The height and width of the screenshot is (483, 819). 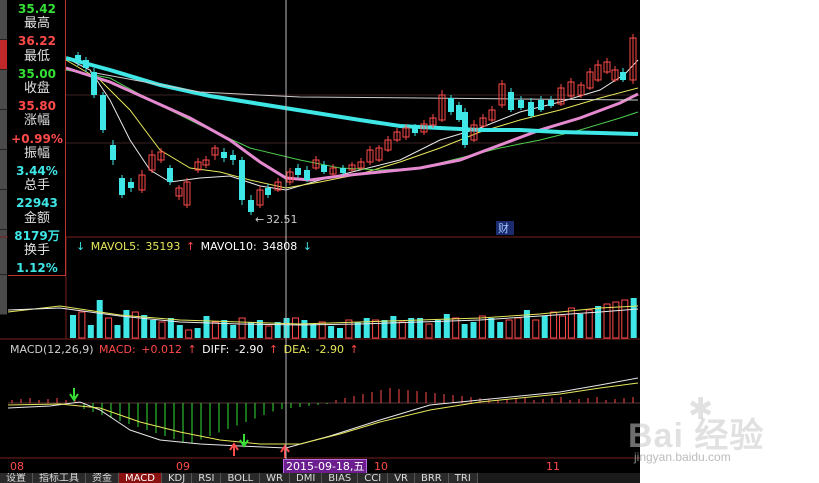 What do you see at coordinates (115, 246) in the screenshot?
I see `mavol5-label: MAVOL5:` at bounding box center [115, 246].